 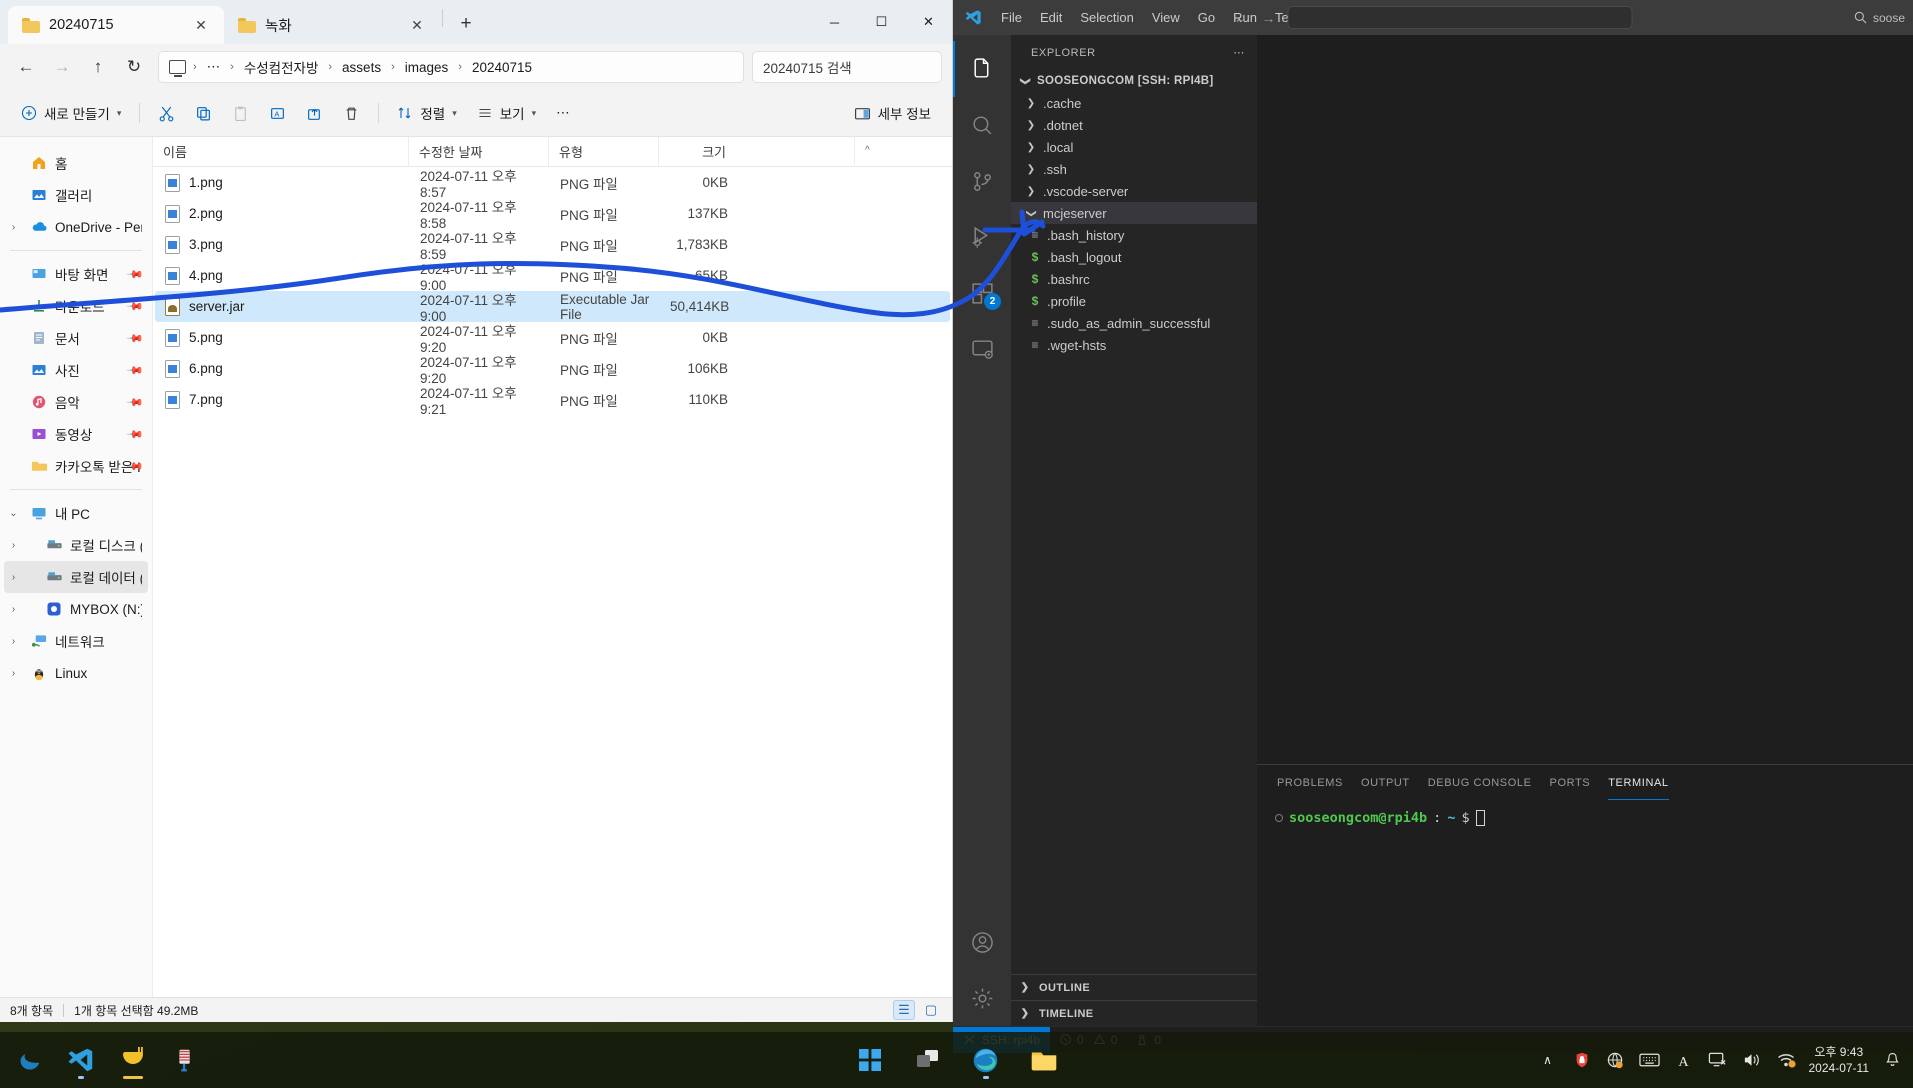 What do you see at coordinates (931, 1010) in the screenshot?
I see `large-icons-view-button: ▢` at bounding box center [931, 1010].